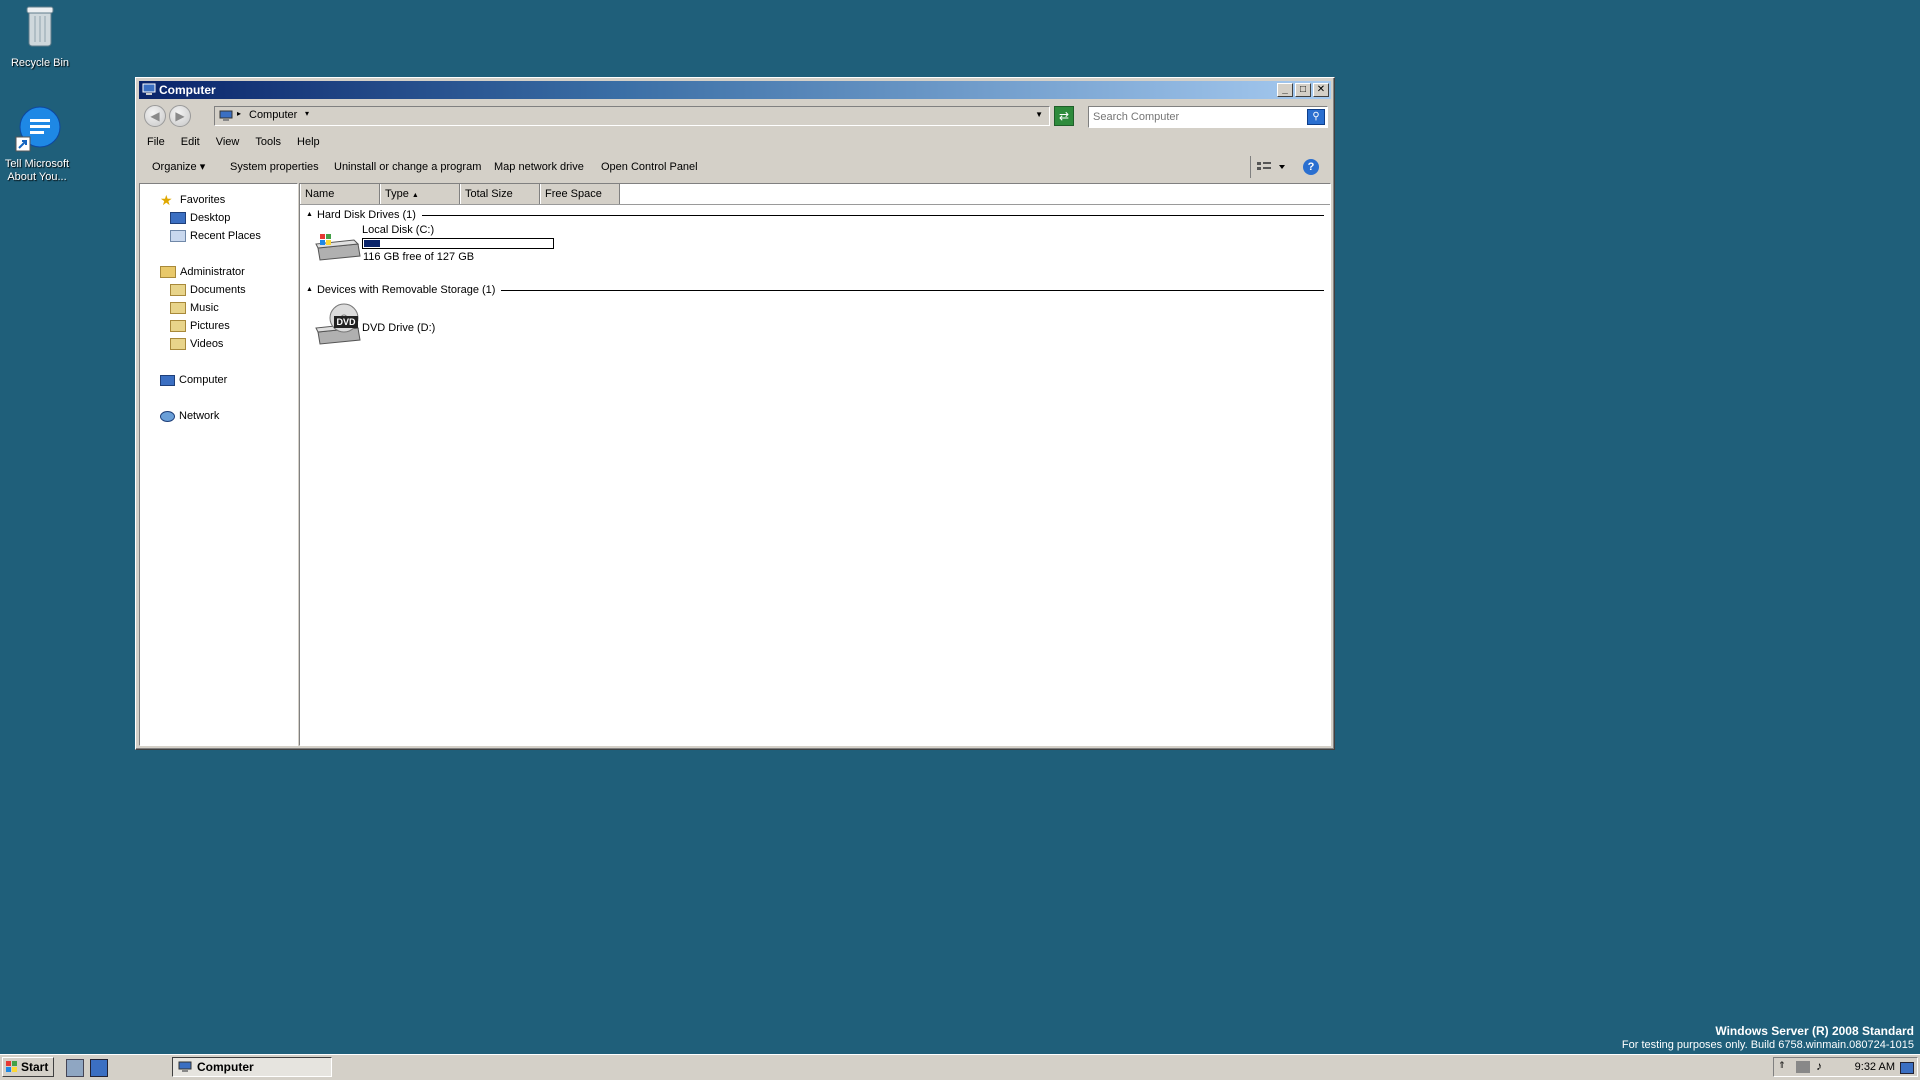 The height and width of the screenshot is (1080, 1920). I want to click on drive-usage-fill, so click(372, 243).